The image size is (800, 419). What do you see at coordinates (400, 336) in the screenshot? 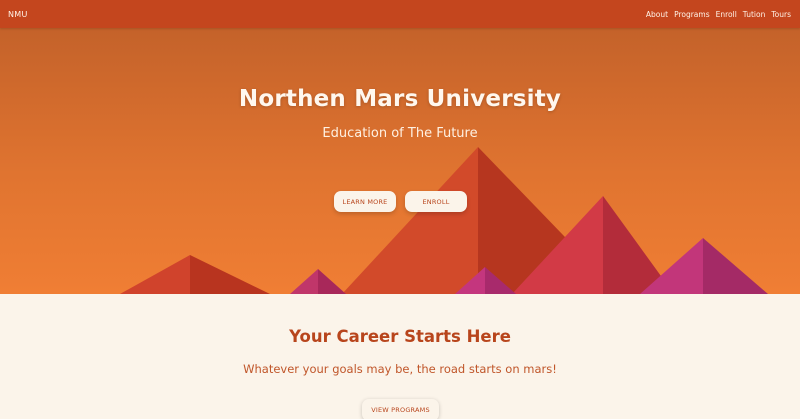
I see `career-title: Your Career Starts Here` at bounding box center [400, 336].